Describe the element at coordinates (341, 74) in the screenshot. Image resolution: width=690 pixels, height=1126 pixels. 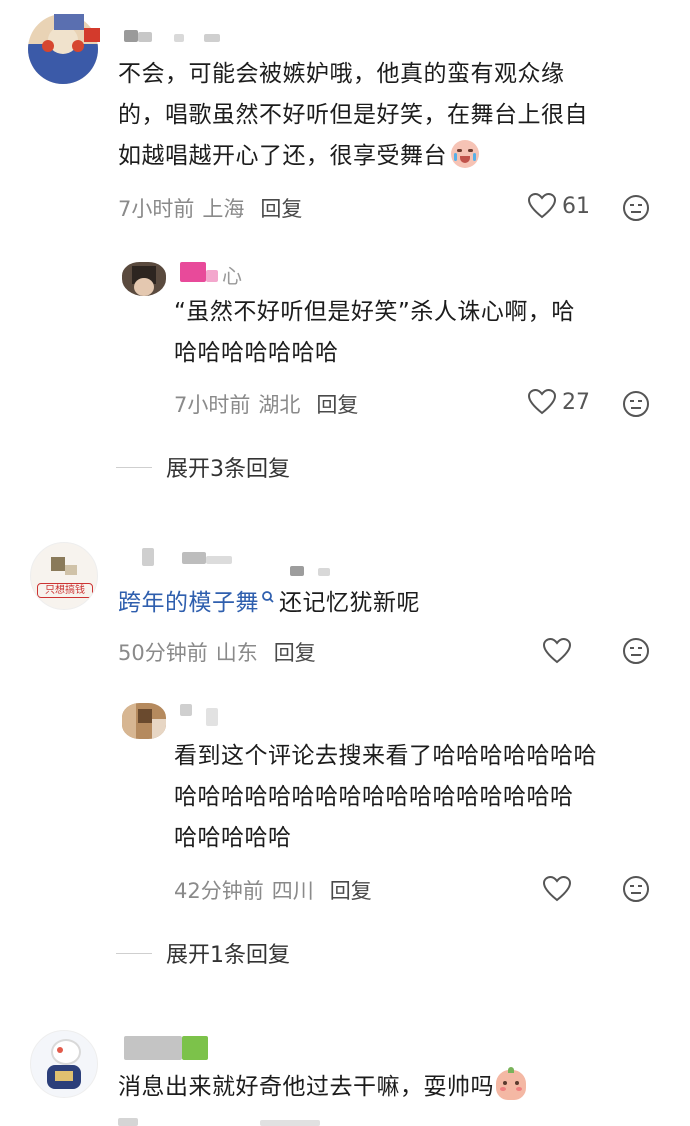
I see `comment-line: 不会，可能会被嫉妒哦，他真的蛮有观众缘` at that location.